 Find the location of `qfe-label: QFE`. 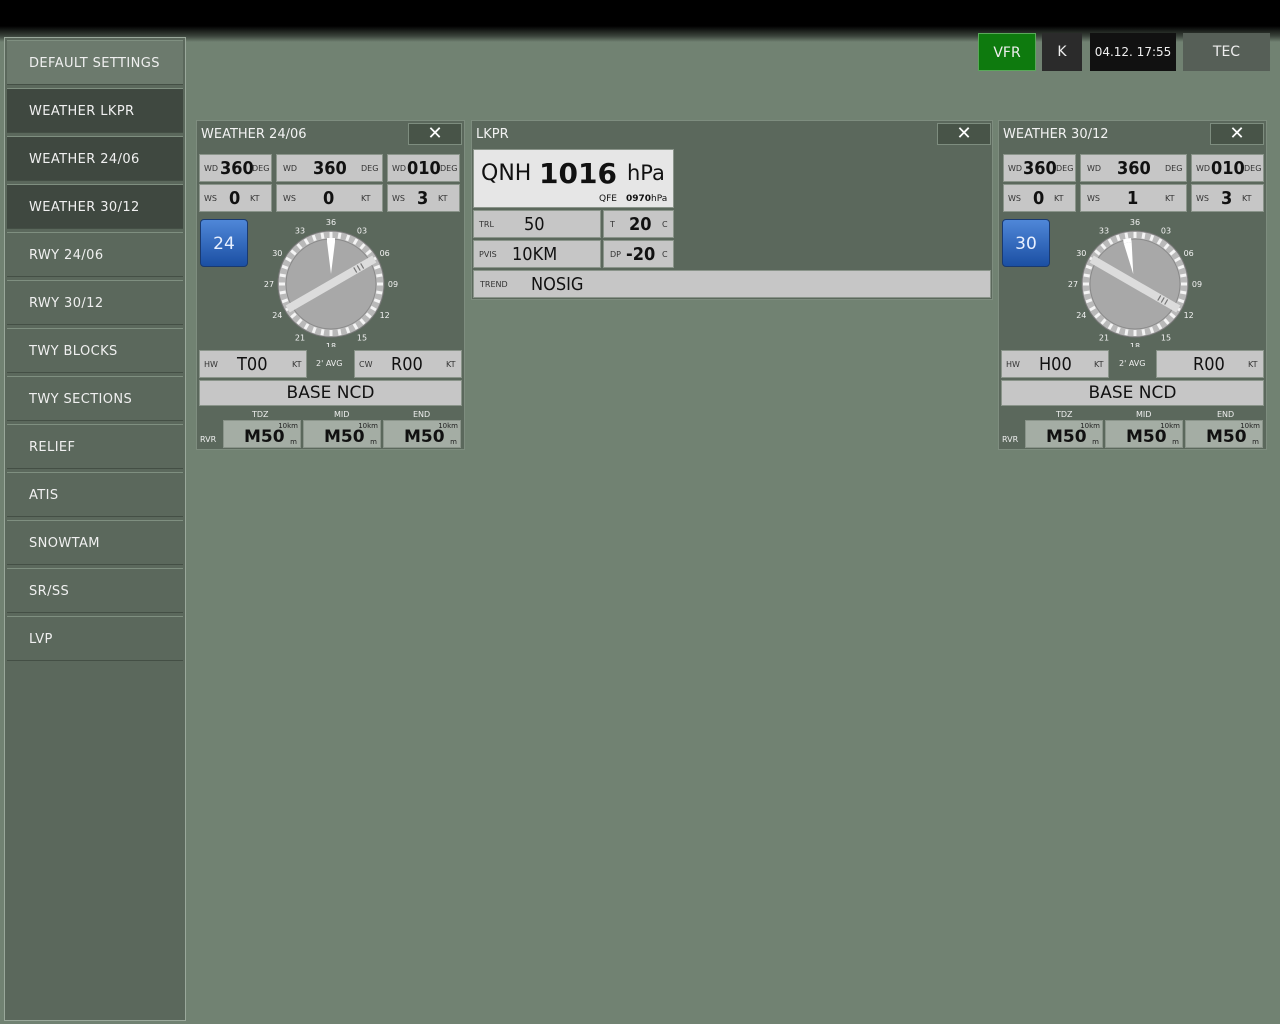

qfe-label: QFE is located at coordinates (608, 199).